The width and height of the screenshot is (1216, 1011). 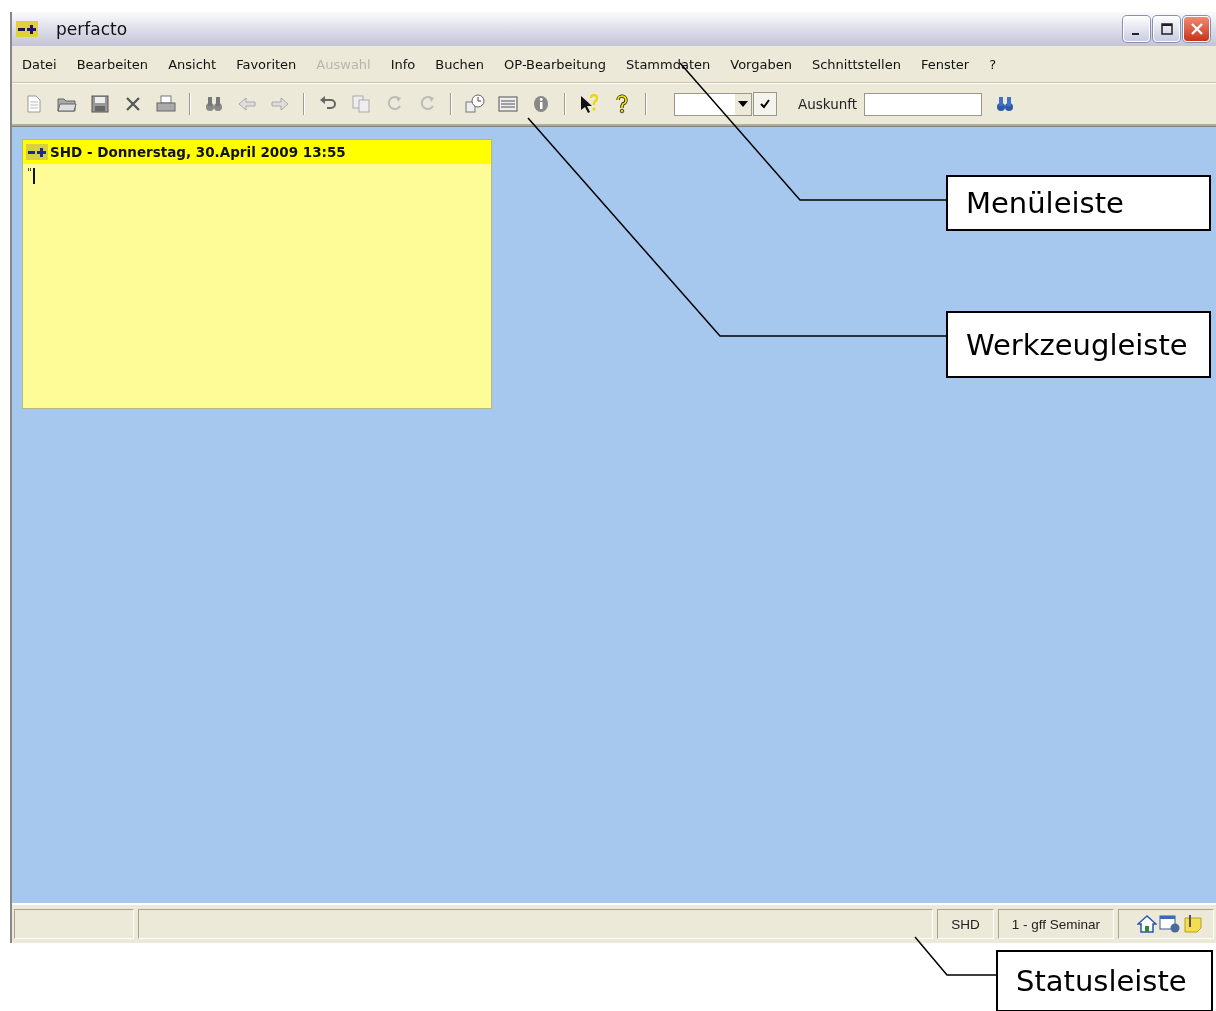 I want to click on menu-item: OP-Bearbeitung, so click(x=555, y=64).